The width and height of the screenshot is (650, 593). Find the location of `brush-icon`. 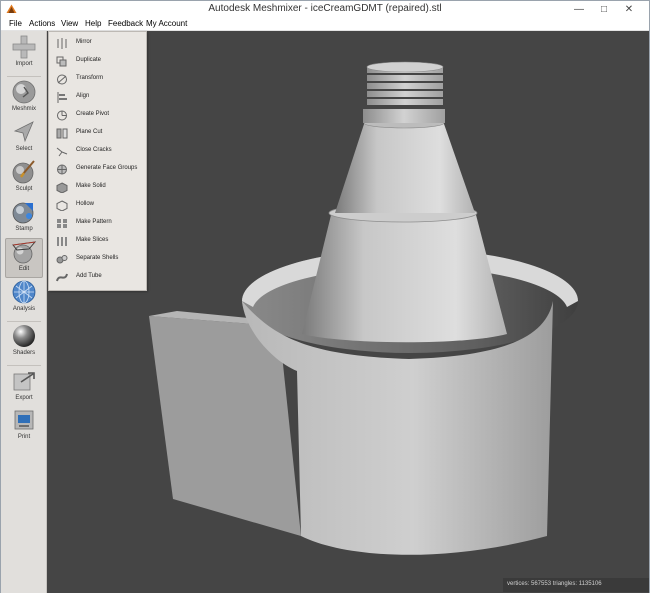

brush-icon is located at coordinates (23, 172).